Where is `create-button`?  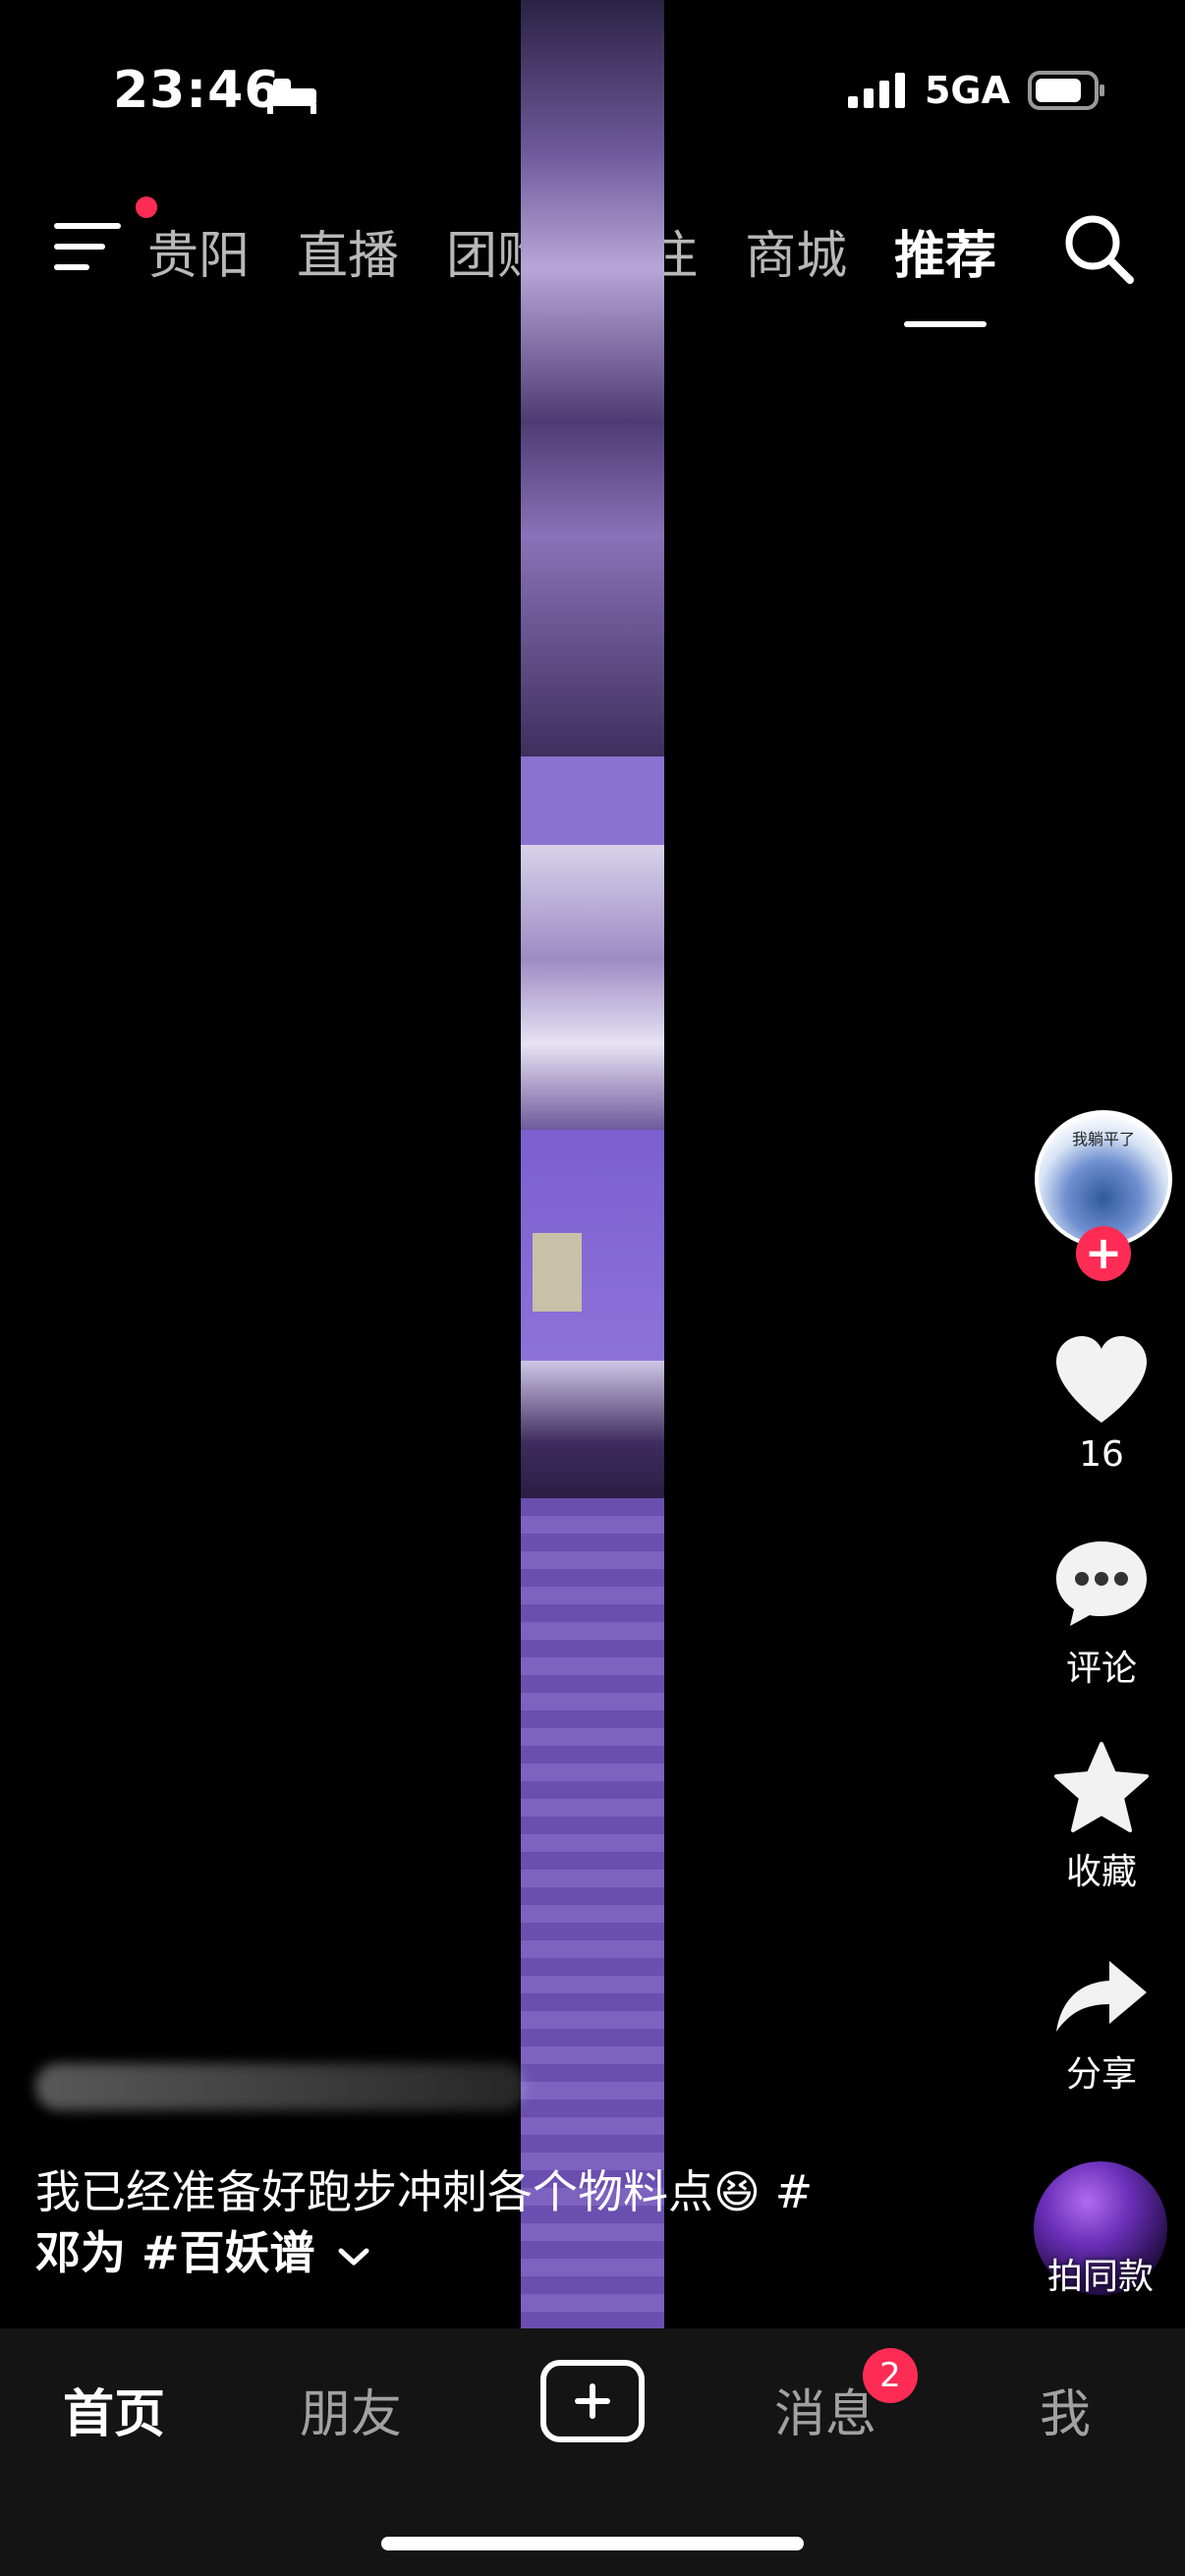
create-button is located at coordinates (592, 2401).